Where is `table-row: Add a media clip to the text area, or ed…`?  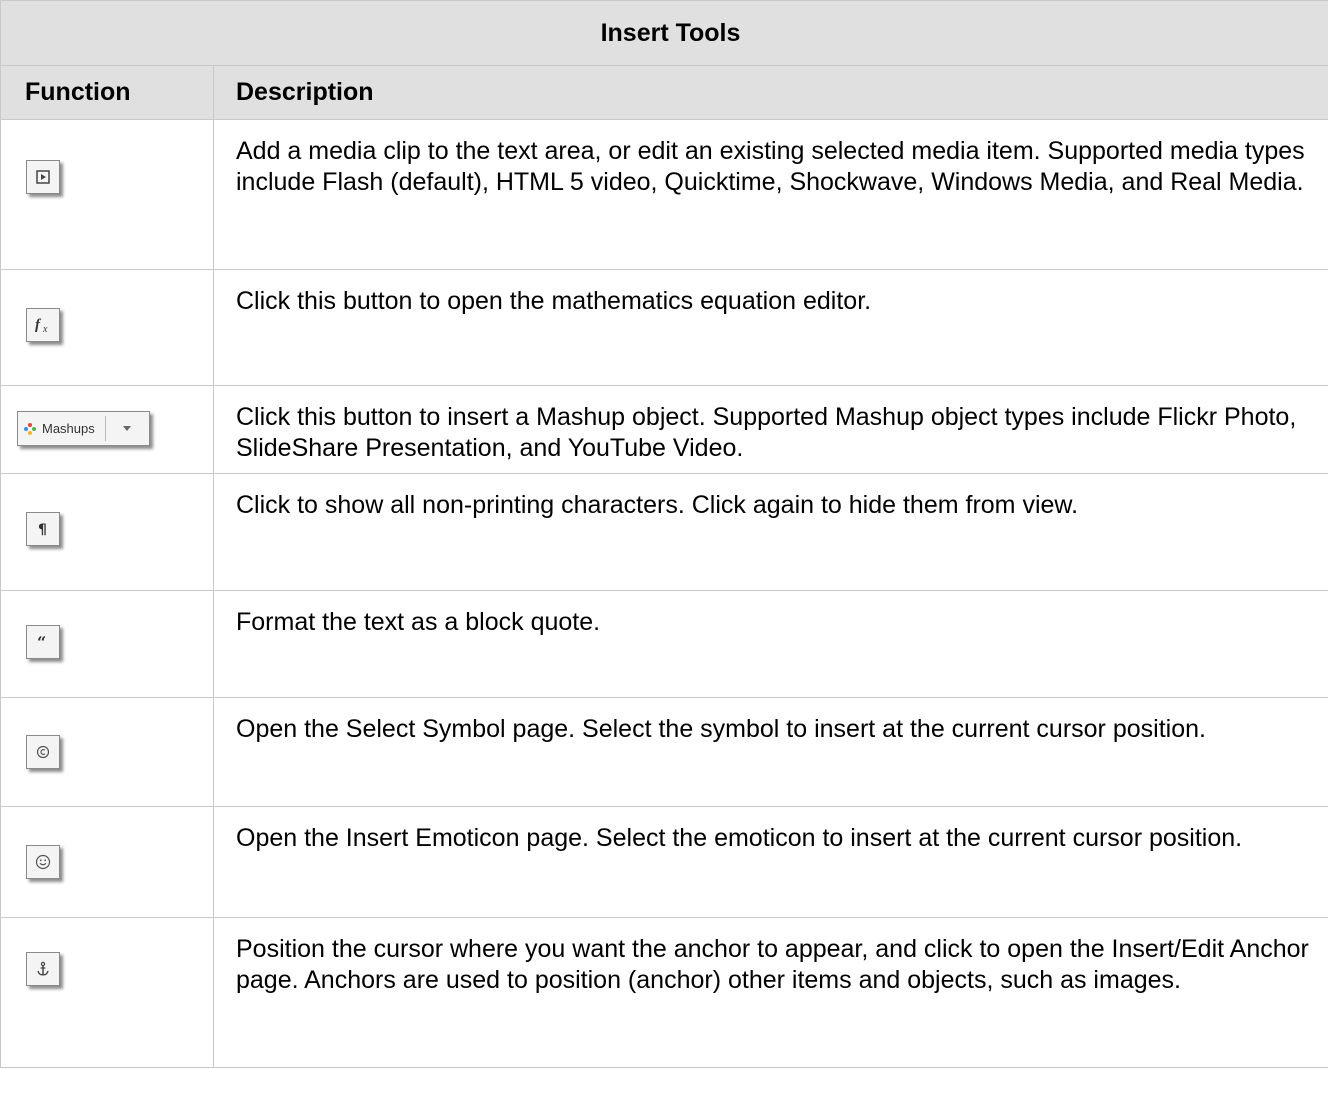 table-row: Add a media clip to the text area, or ed… is located at coordinates (664, 194).